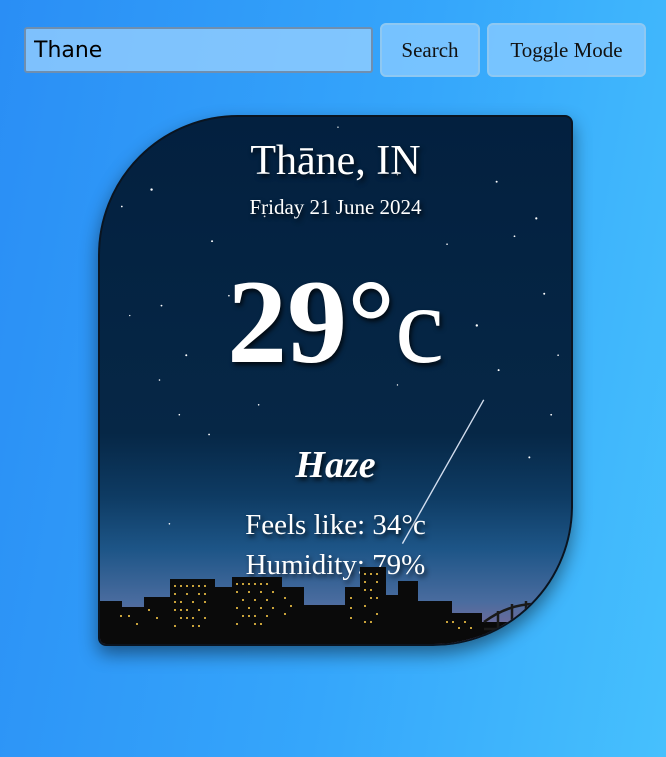  What do you see at coordinates (198, 50) in the screenshot?
I see `search-input` at bounding box center [198, 50].